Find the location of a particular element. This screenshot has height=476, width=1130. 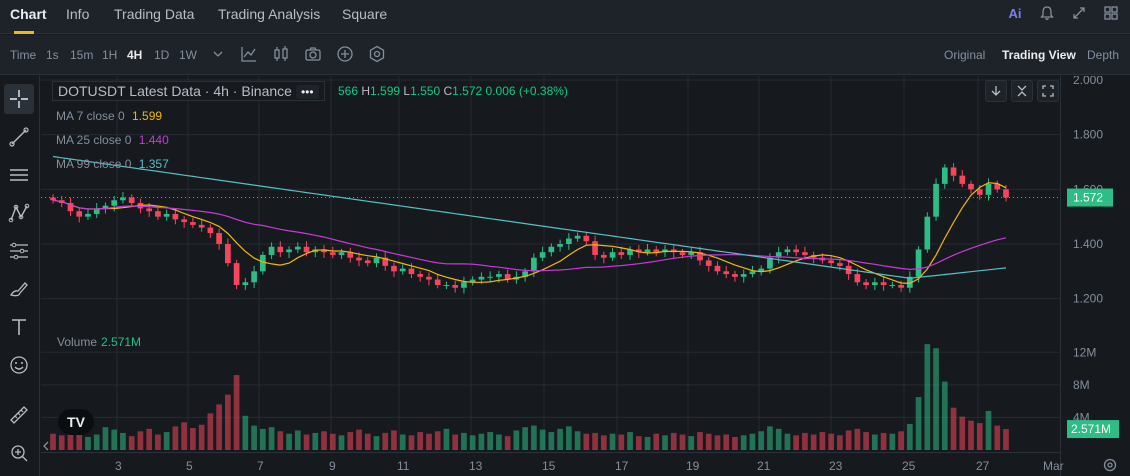

tab-chart: Chart is located at coordinates (28, 14).